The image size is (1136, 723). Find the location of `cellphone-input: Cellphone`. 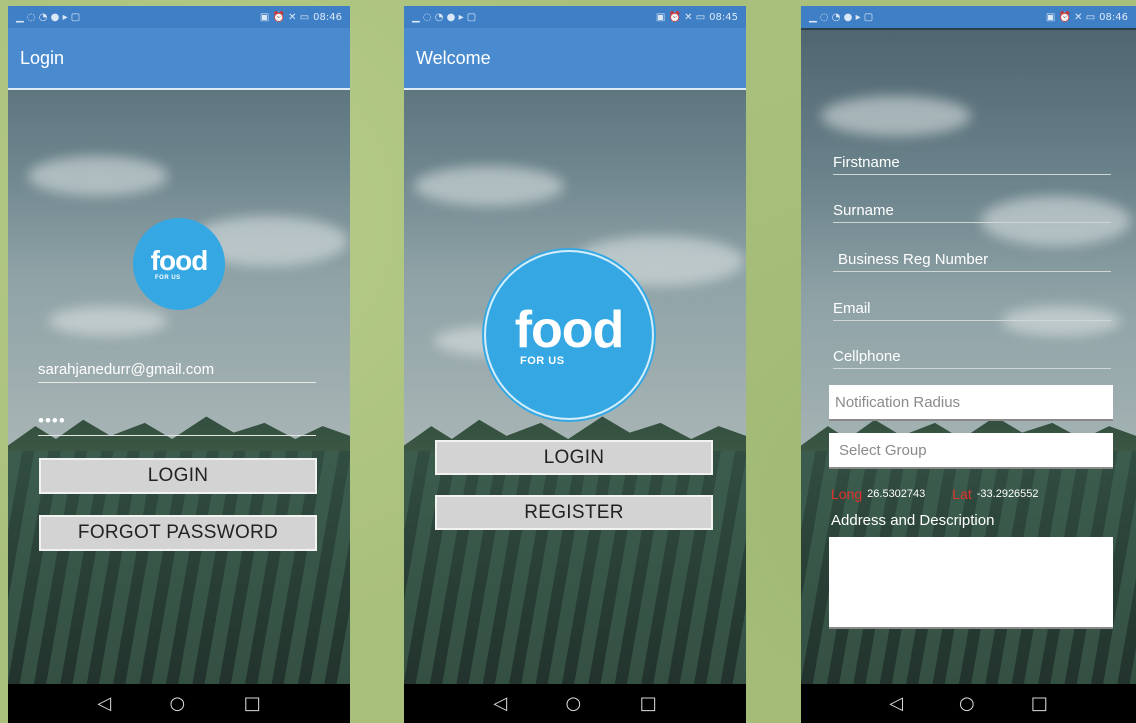

cellphone-input: Cellphone is located at coordinates (972, 358).